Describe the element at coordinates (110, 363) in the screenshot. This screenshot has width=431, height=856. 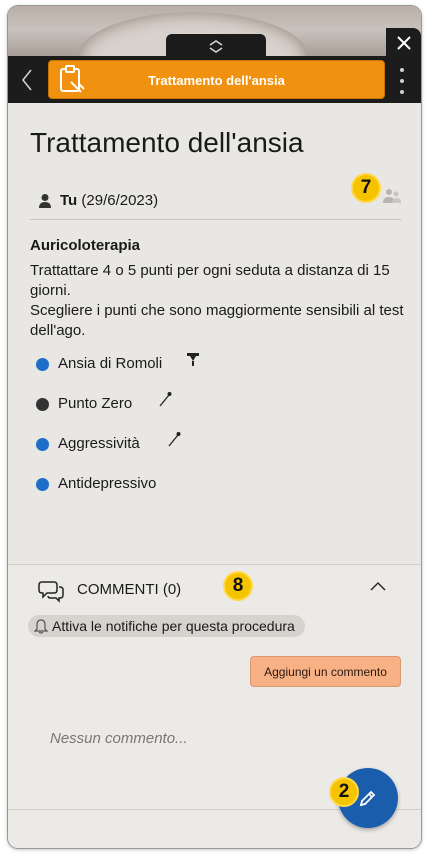
I see `point-label: Ansia di Romoli` at that location.